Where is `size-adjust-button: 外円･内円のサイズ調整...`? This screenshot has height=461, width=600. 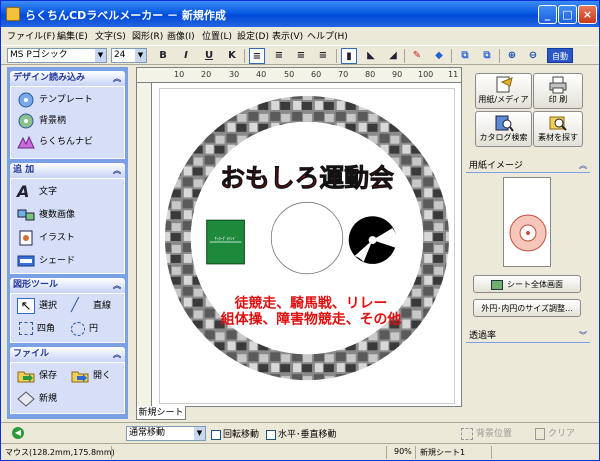
size-adjust-button: 外円･内円のサイズ調整... is located at coordinates (527, 308).